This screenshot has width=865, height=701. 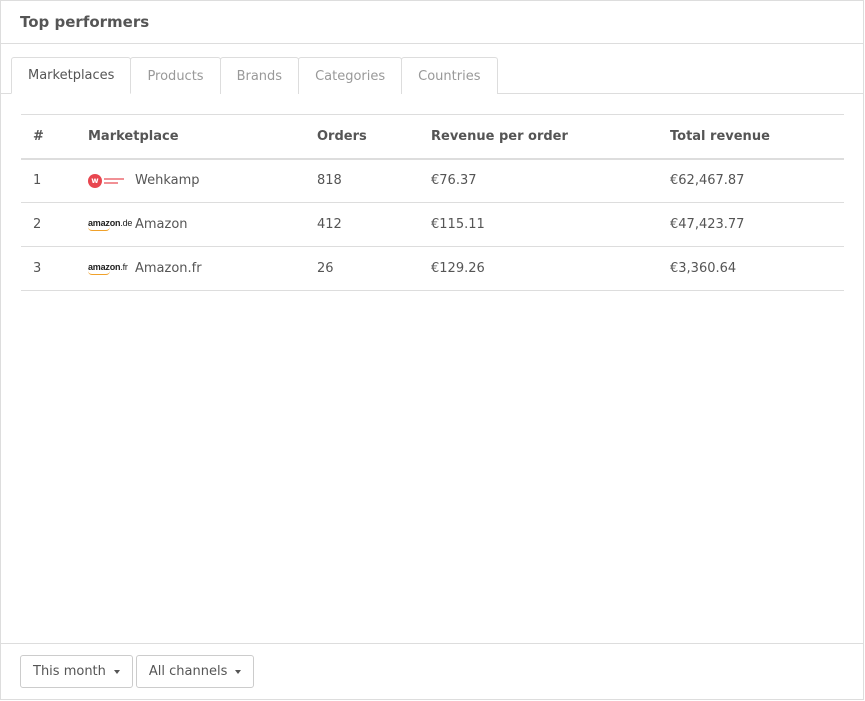 What do you see at coordinates (538, 137) in the screenshot?
I see `column-header-revenue-per-order: Revenue per order` at bounding box center [538, 137].